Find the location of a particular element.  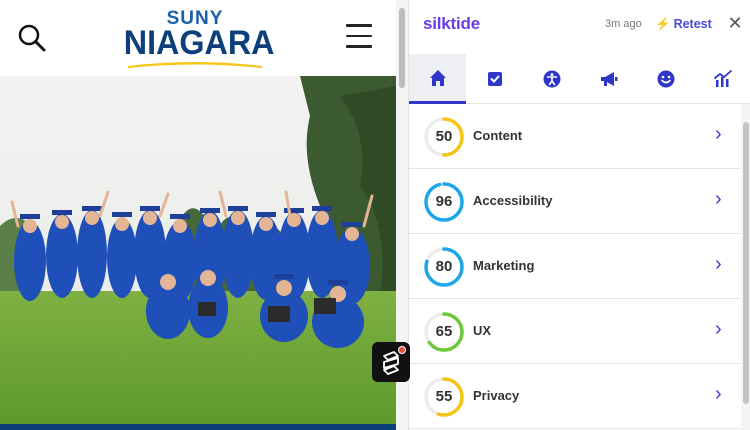

score-value: 80 is located at coordinates (444, 266).